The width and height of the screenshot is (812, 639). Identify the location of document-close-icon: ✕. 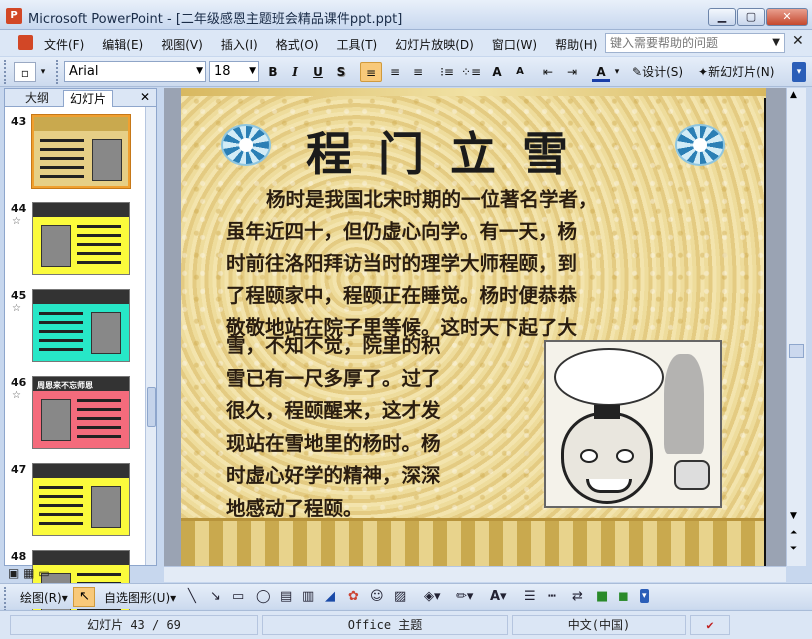
(798, 41).